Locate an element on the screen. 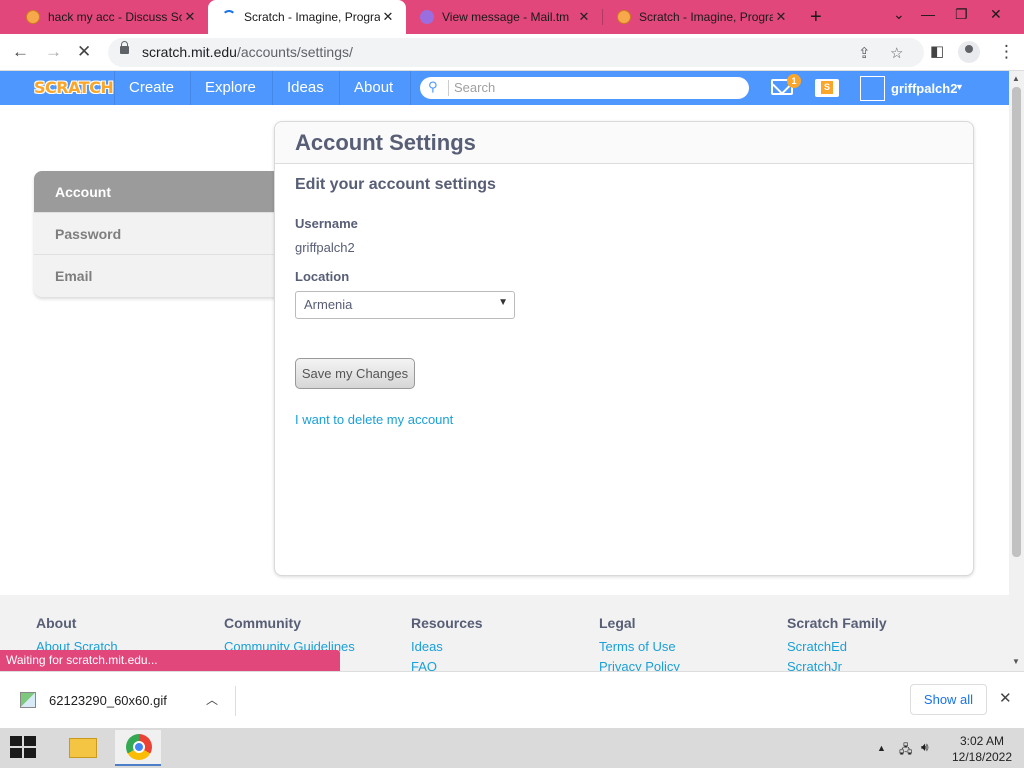  forward-icon: → is located at coordinates (53, 52).